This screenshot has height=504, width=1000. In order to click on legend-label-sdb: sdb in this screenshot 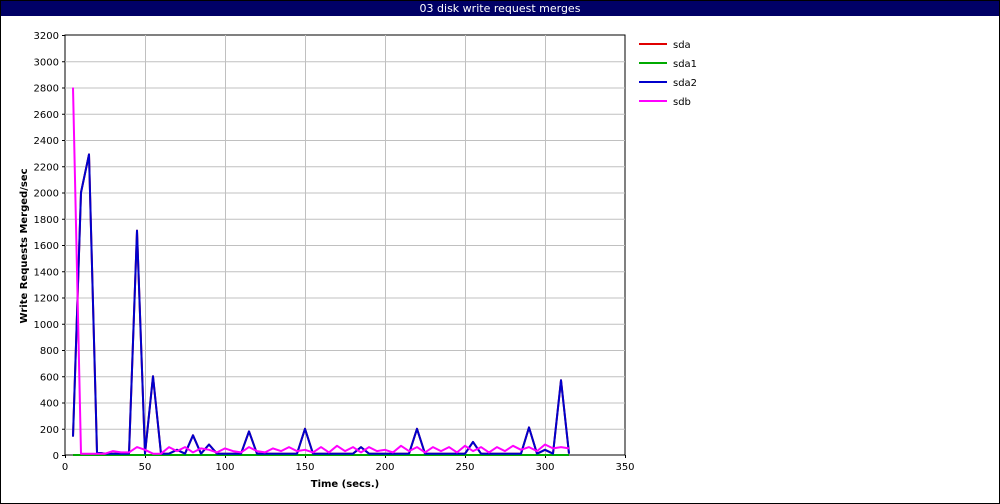, I will do `click(682, 102)`.